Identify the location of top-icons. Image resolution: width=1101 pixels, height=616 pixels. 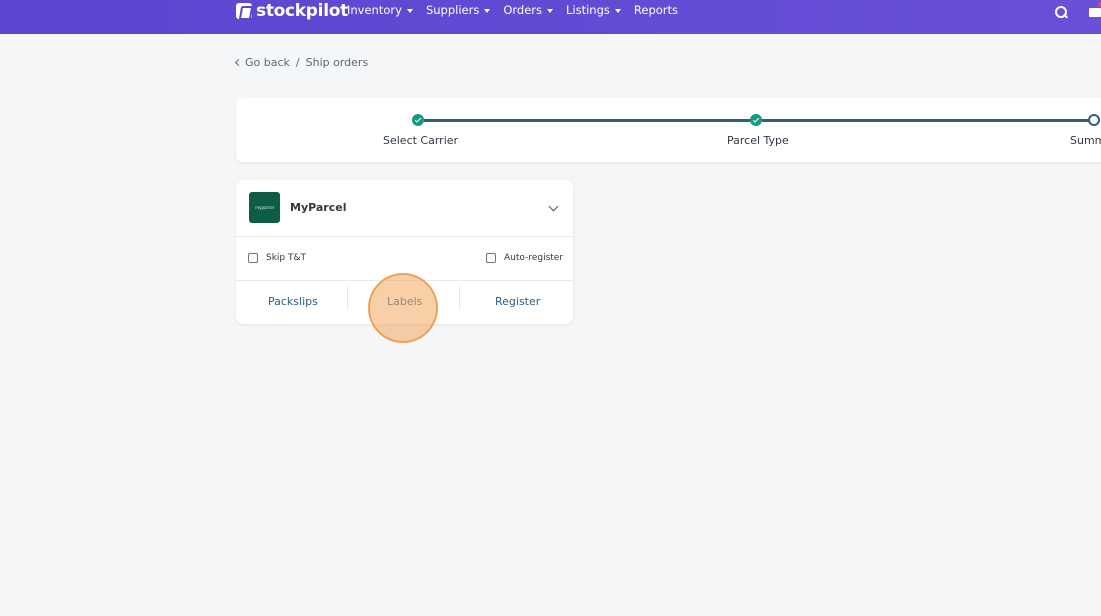
(1078, 10).